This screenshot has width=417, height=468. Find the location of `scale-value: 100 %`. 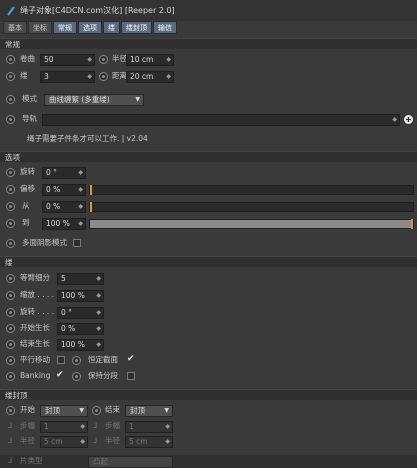

scale-value: 100 % is located at coordinates (73, 295).